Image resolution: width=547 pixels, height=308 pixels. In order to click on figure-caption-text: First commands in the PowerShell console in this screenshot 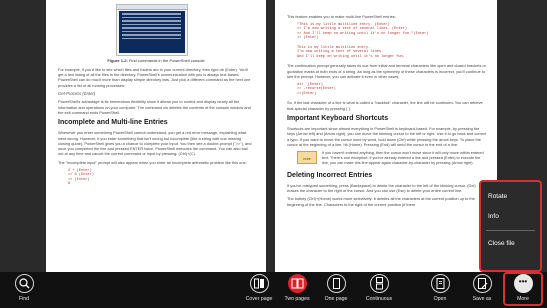, I will do `click(166, 60)`.